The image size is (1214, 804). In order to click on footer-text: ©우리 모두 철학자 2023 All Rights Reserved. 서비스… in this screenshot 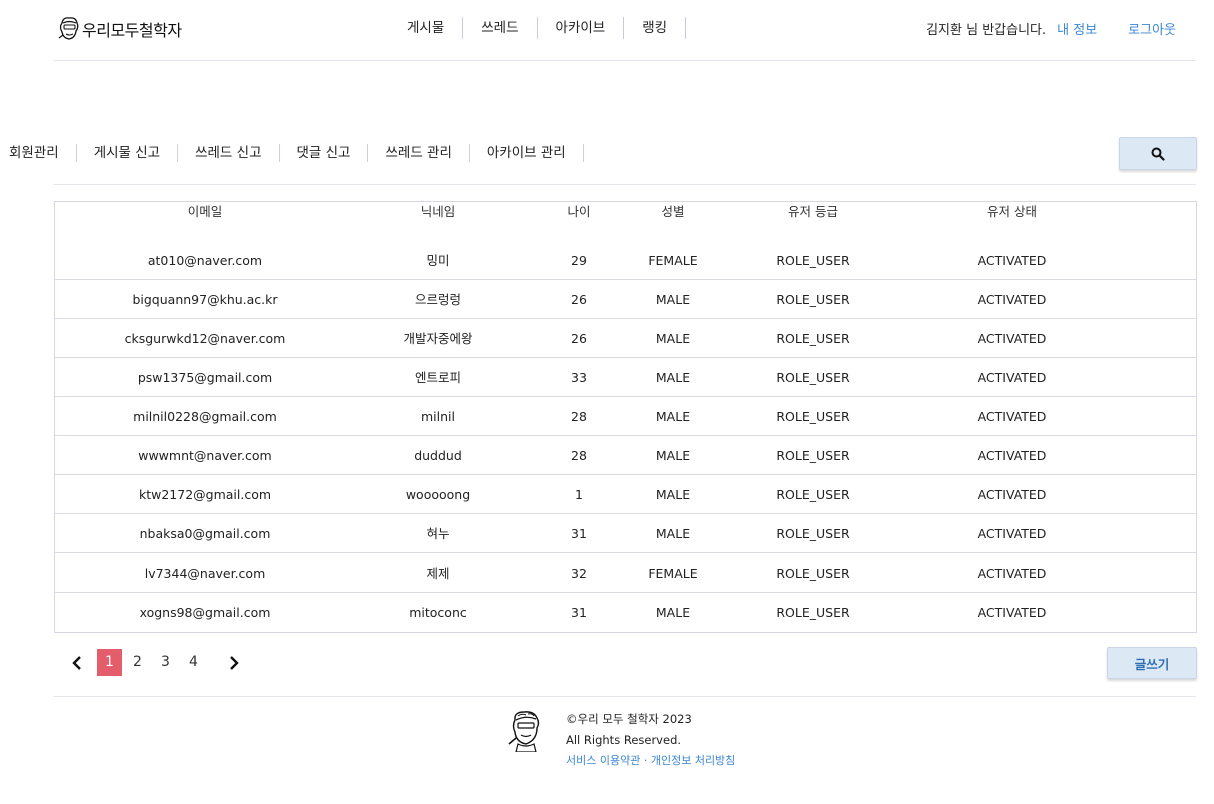, I will do `click(650, 742)`.